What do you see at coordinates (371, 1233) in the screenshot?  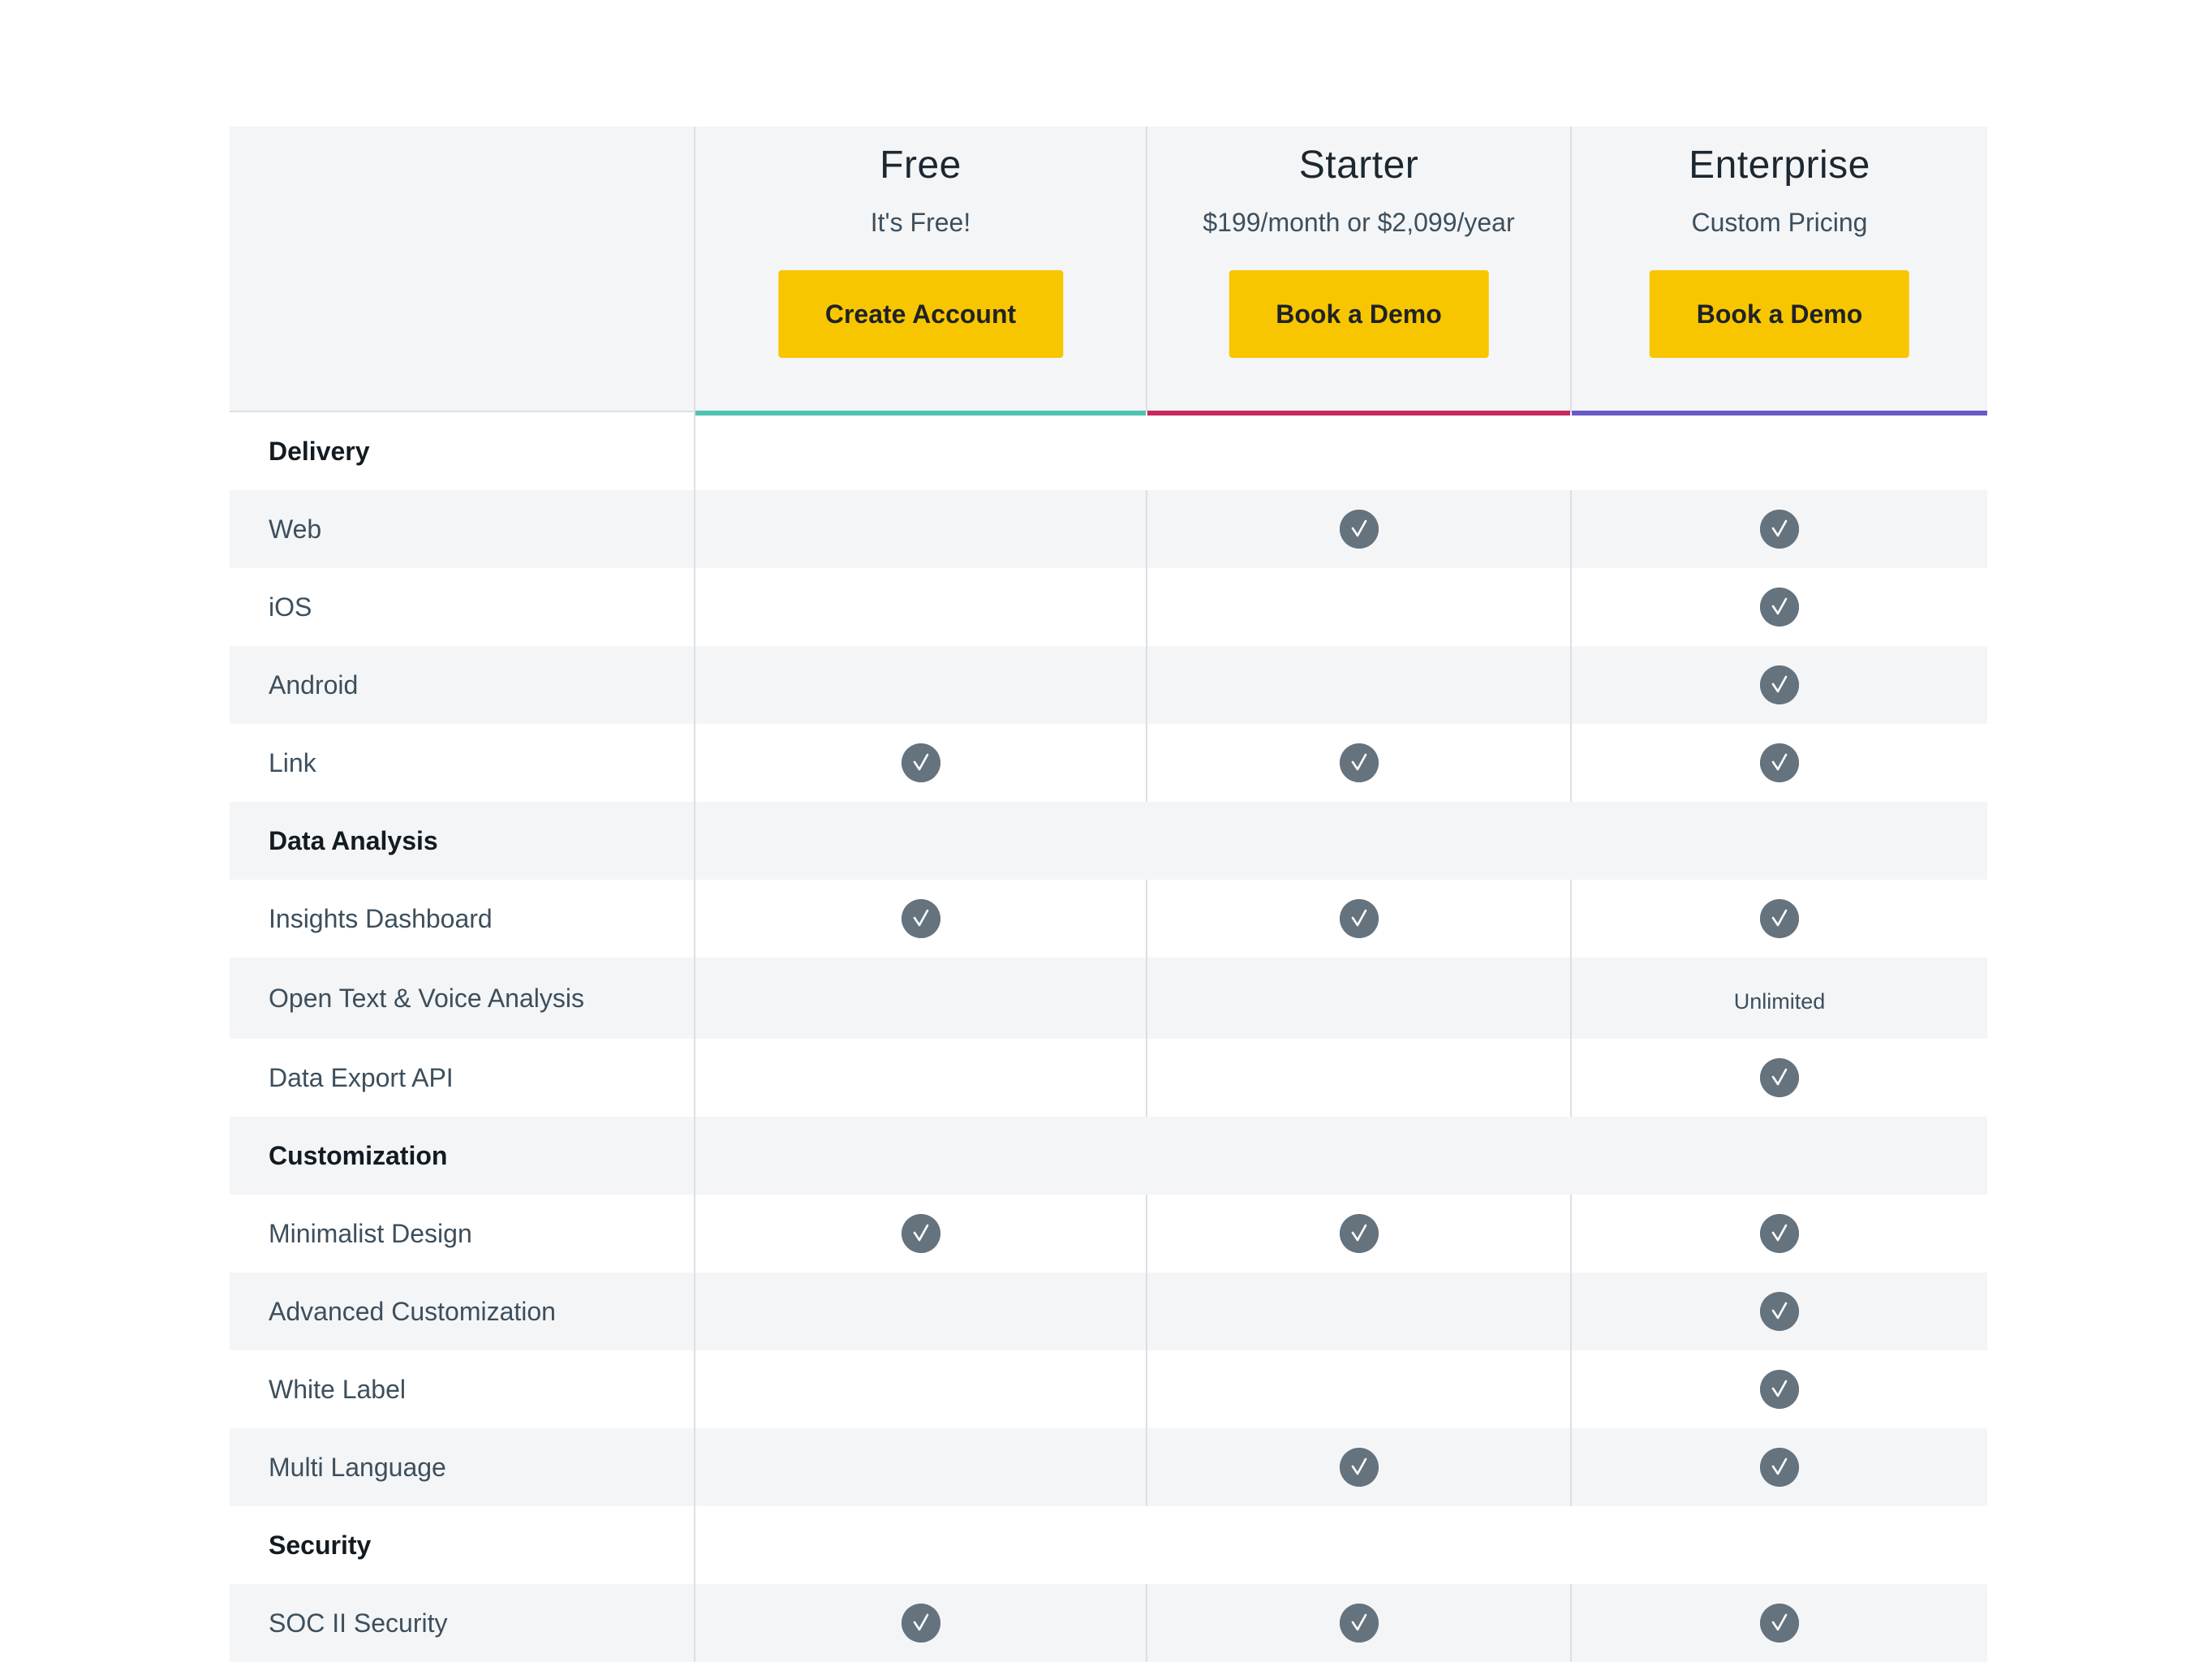 I see `feature-label: Minimalist Design` at bounding box center [371, 1233].